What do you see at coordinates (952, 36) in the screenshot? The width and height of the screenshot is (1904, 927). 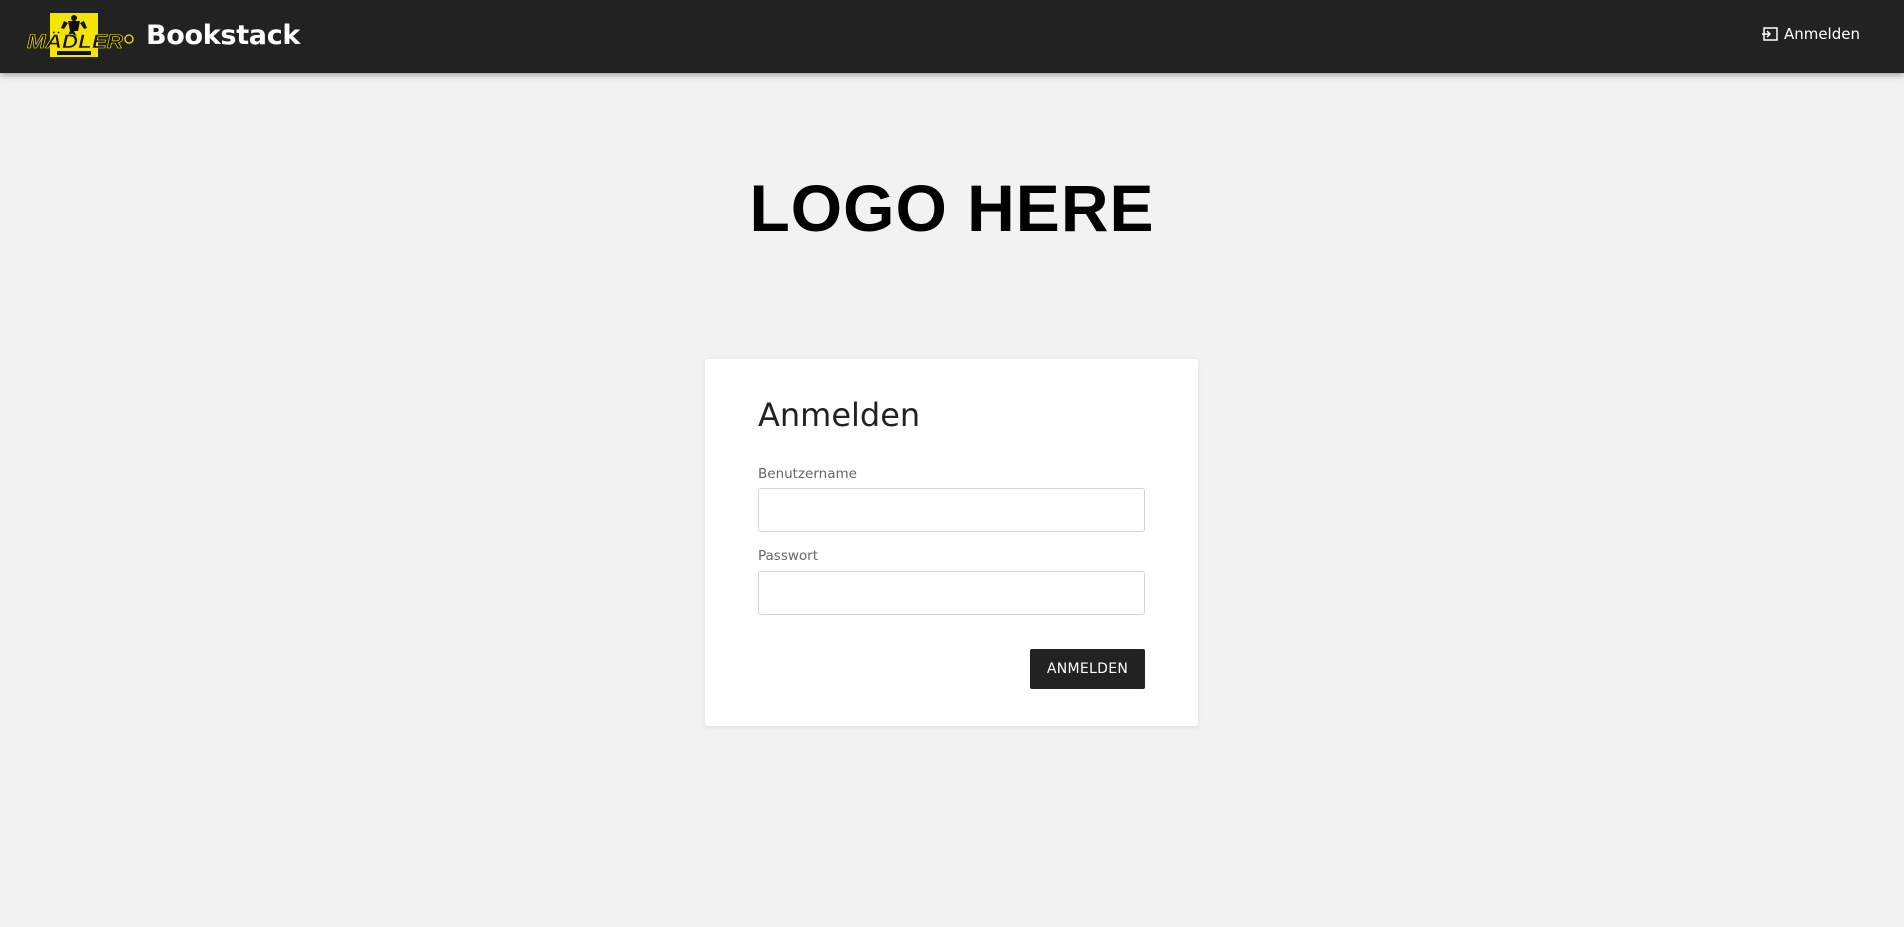 I see `top-header: MÄDLER Bookstack Anmelden` at bounding box center [952, 36].